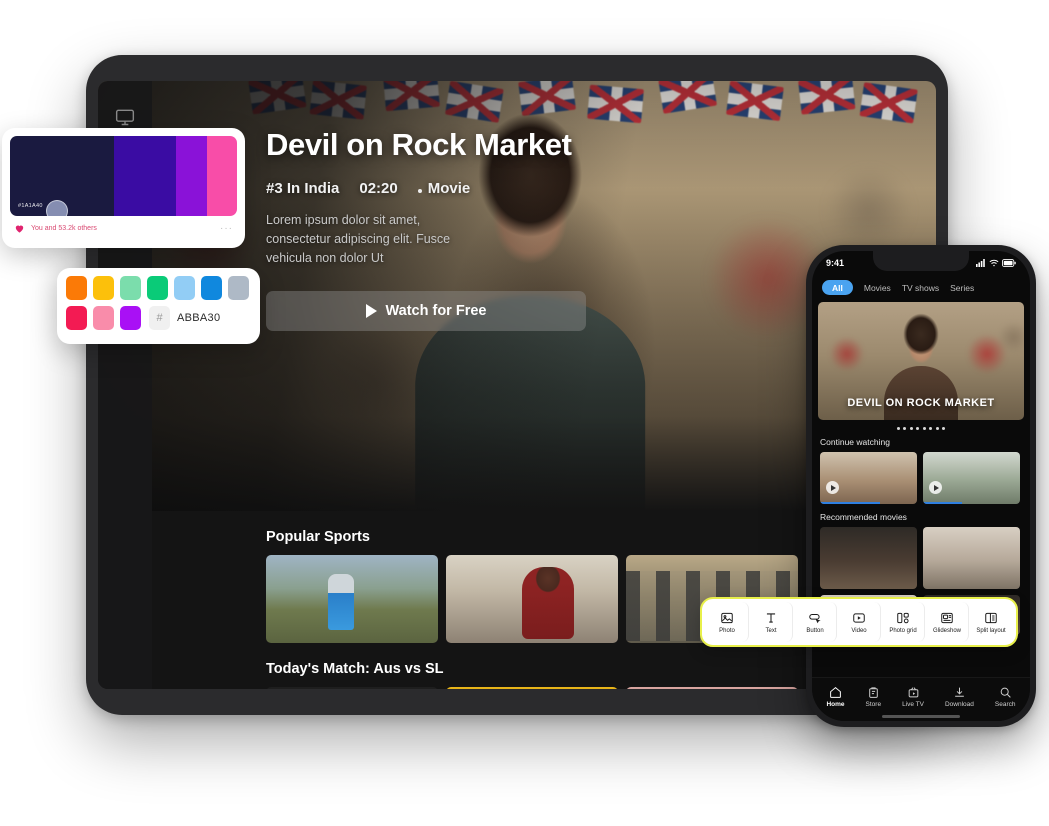  What do you see at coordinates (873, 697) in the screenshot?
I see `nav-item-store: Store` at bounding box center [873, 697].